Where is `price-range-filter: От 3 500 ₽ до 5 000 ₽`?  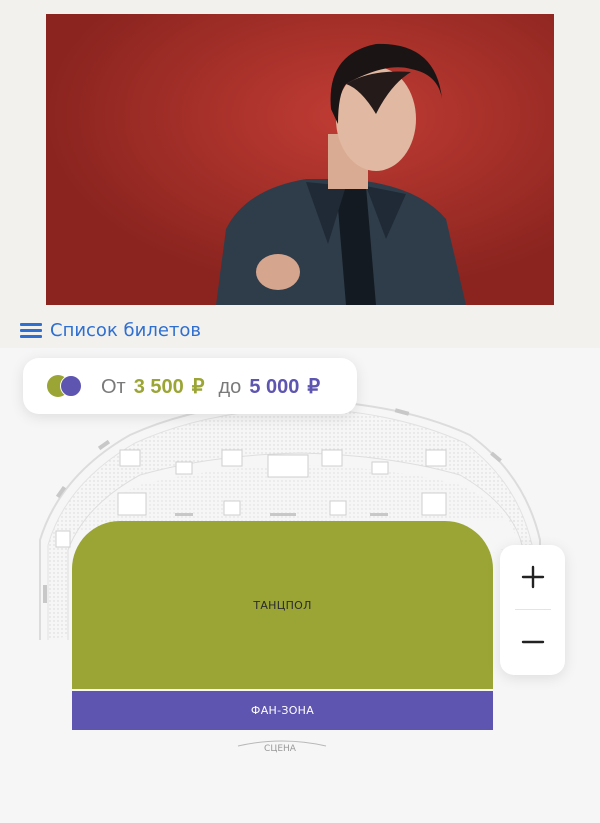 price-range-filter: От 3 500 ₽ до 5 000 ₽ is located at coordinates (190, 386).